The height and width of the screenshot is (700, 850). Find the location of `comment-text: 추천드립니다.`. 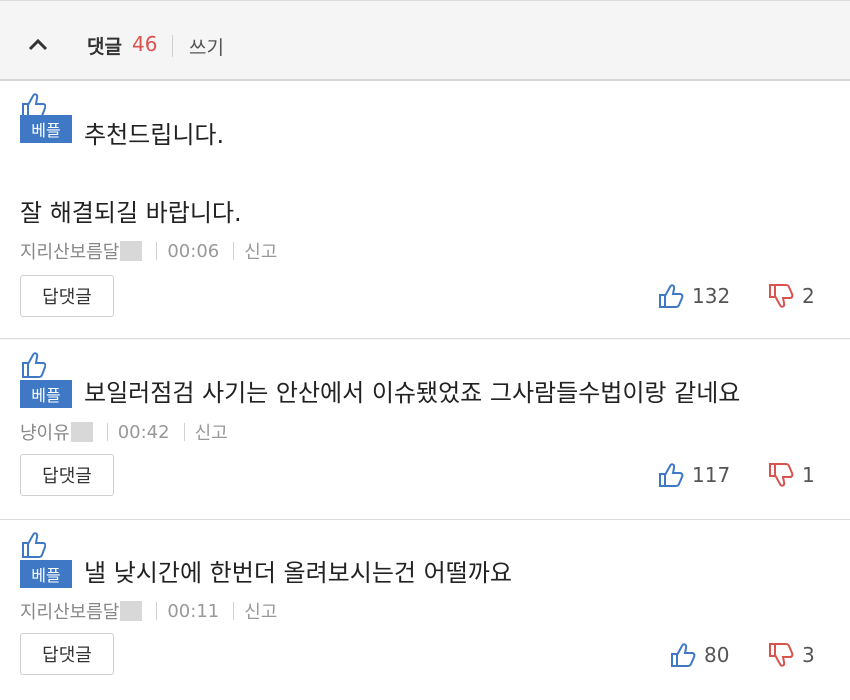

comment-text: 추천드립니다. is located at coordinates (154, 135).